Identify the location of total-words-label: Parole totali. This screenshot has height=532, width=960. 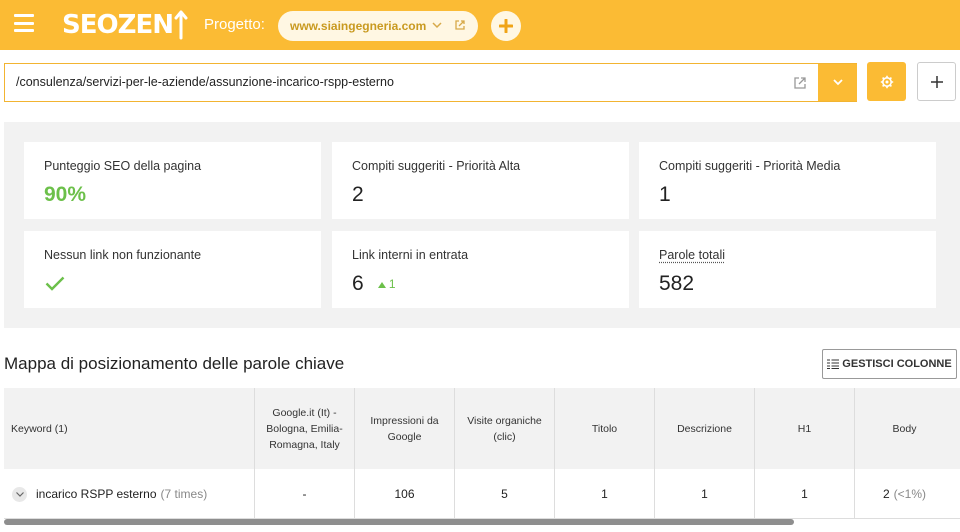
(692, 255).